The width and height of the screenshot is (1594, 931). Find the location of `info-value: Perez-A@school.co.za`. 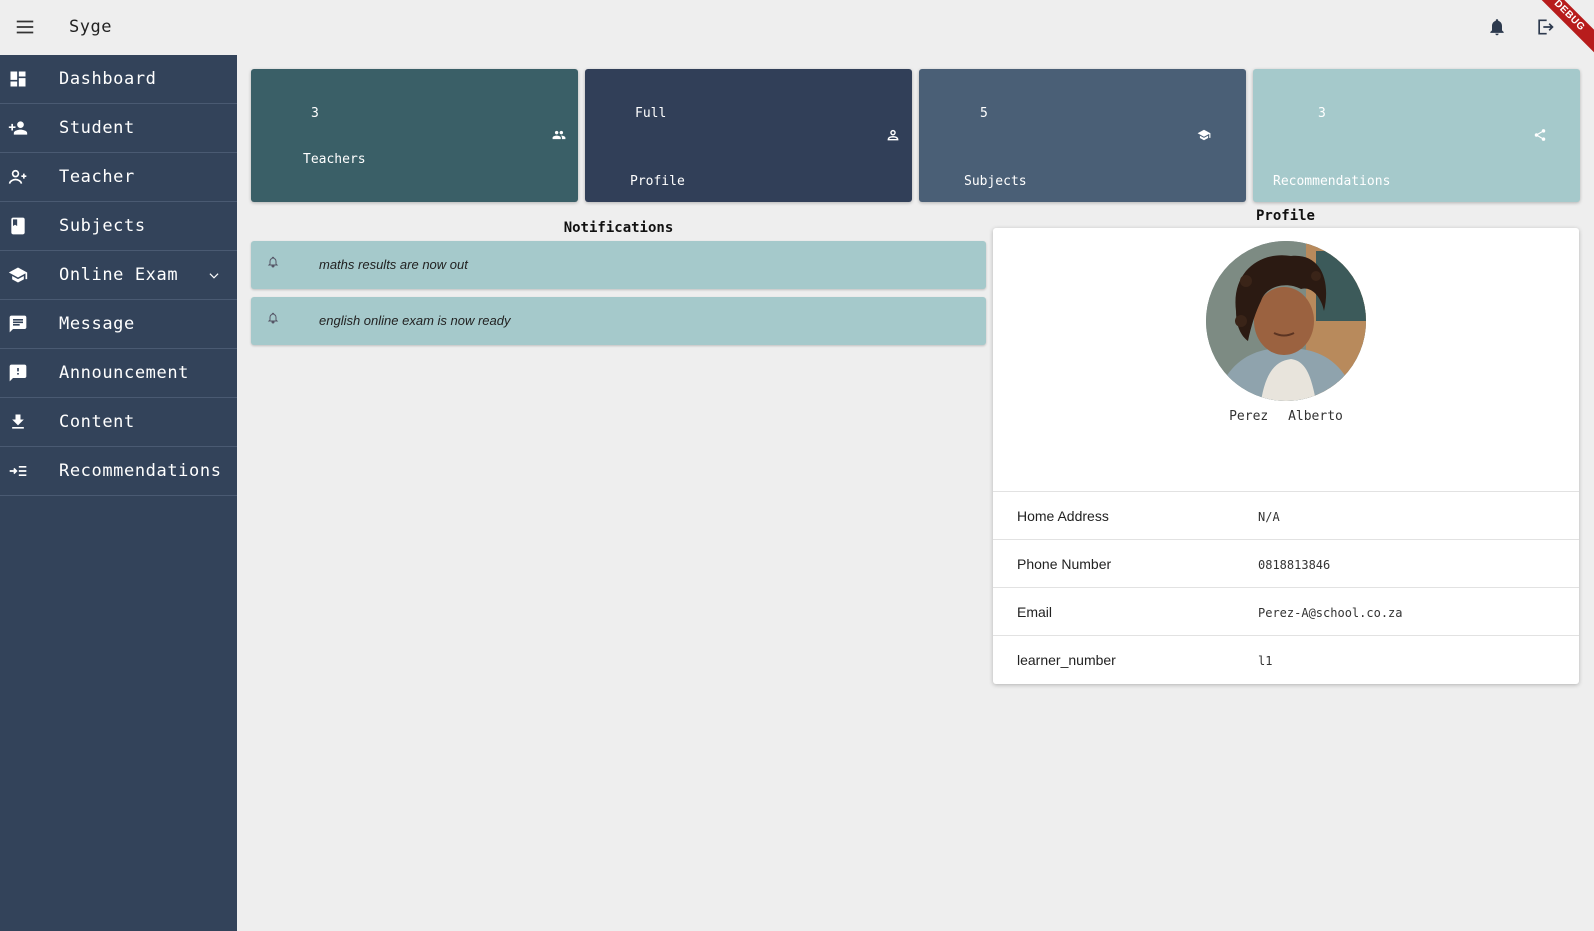

info-value: Perez-A@school.co.za is located at coordinates (1330, 613).